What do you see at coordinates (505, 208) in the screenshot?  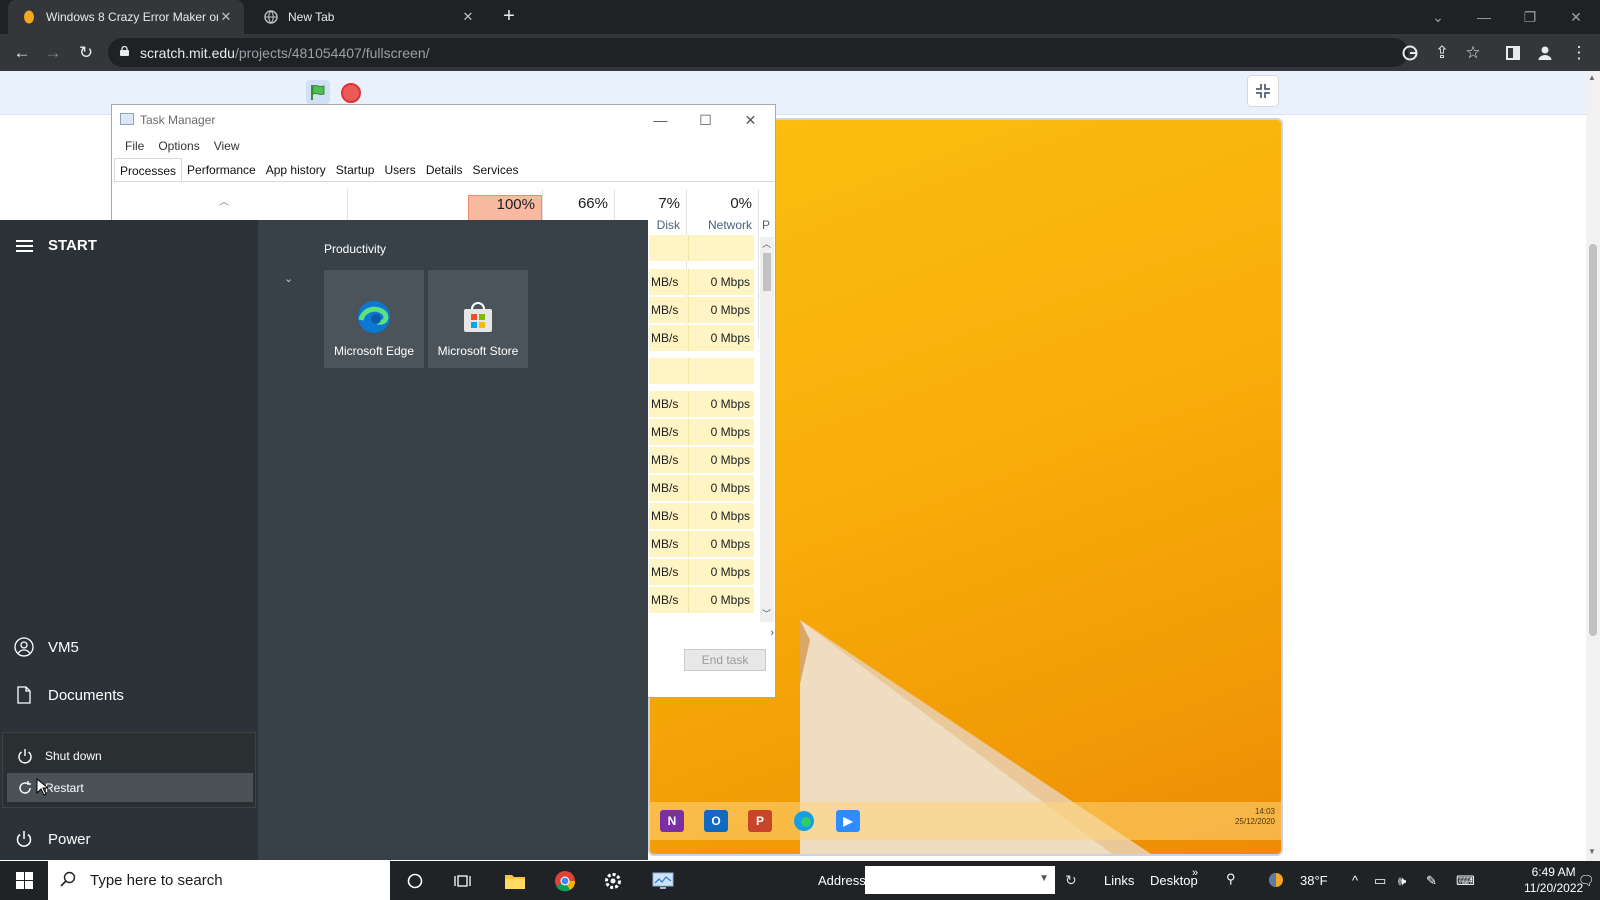 I see `cpu-percent: 100%` at bounding box center [505, 208].